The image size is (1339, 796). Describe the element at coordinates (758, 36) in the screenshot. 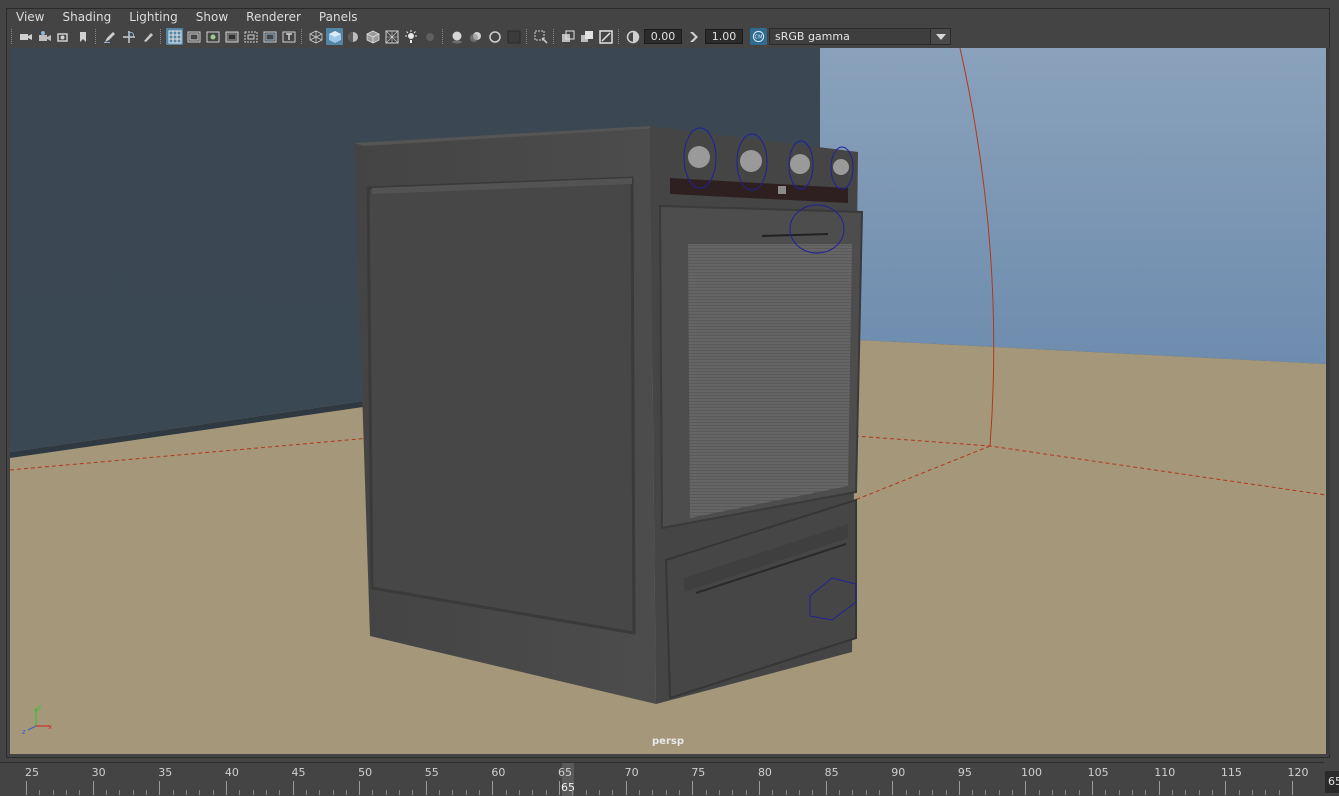

I see `color-management-icon: CM` at that location.